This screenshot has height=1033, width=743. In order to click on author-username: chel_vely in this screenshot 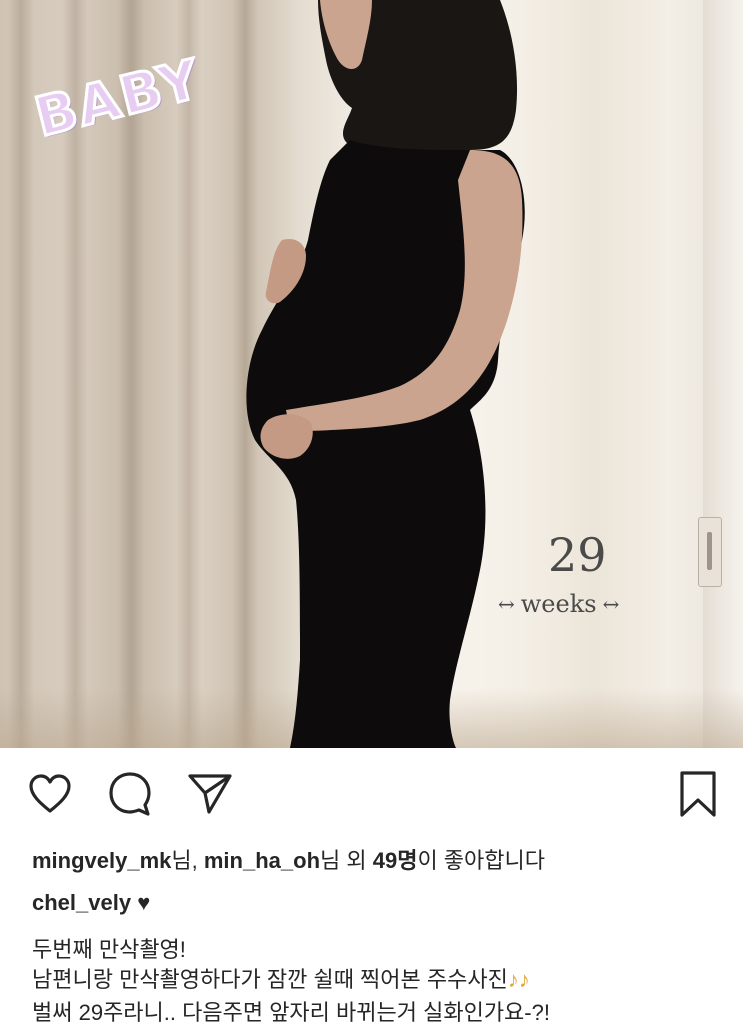, I will do `click(81, 902)`.